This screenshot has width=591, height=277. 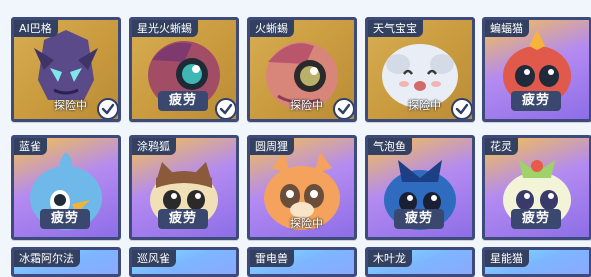 I want to click on pet-name: 火蜥蜴, so click(x=272, y=28).